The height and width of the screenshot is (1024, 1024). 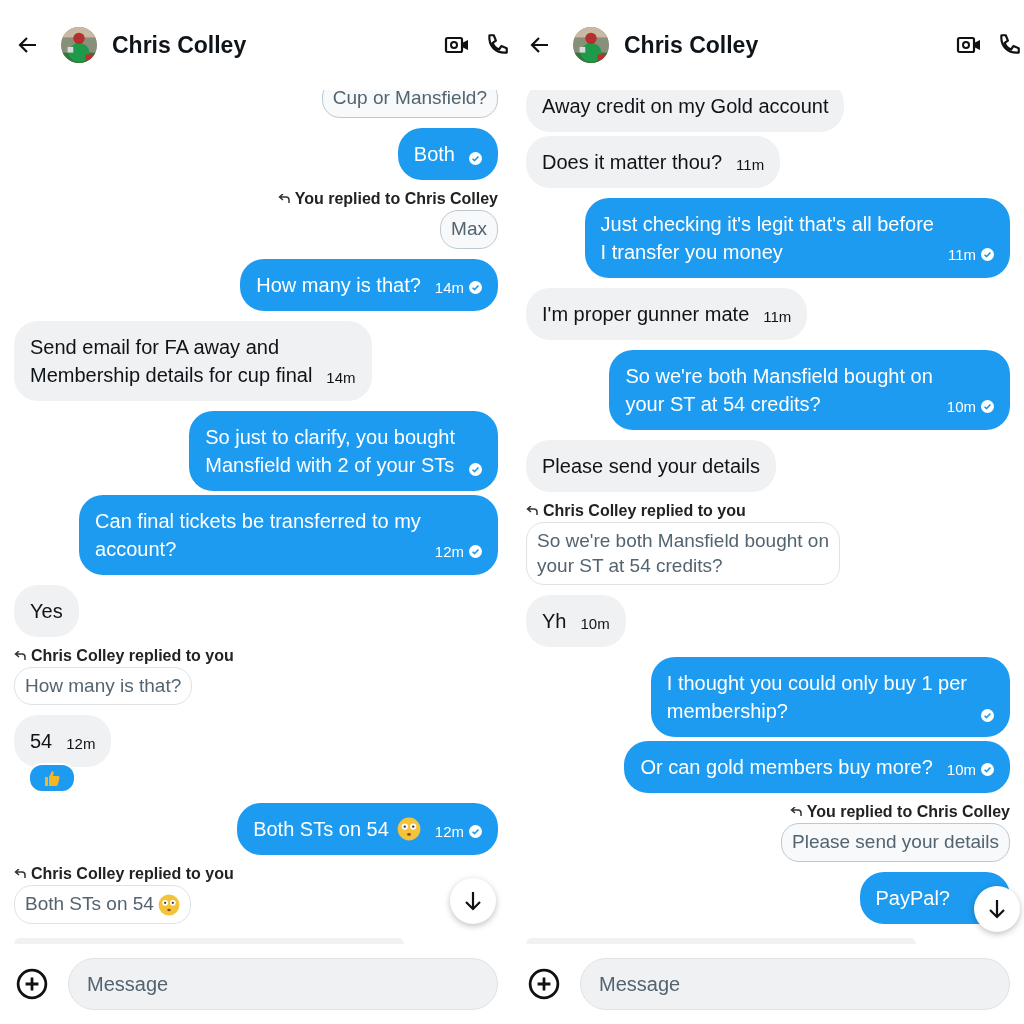 I want to click on quoted-text: So we're both Mansfield bought on your ST at 54 credits?, so click(x=683, y=553).